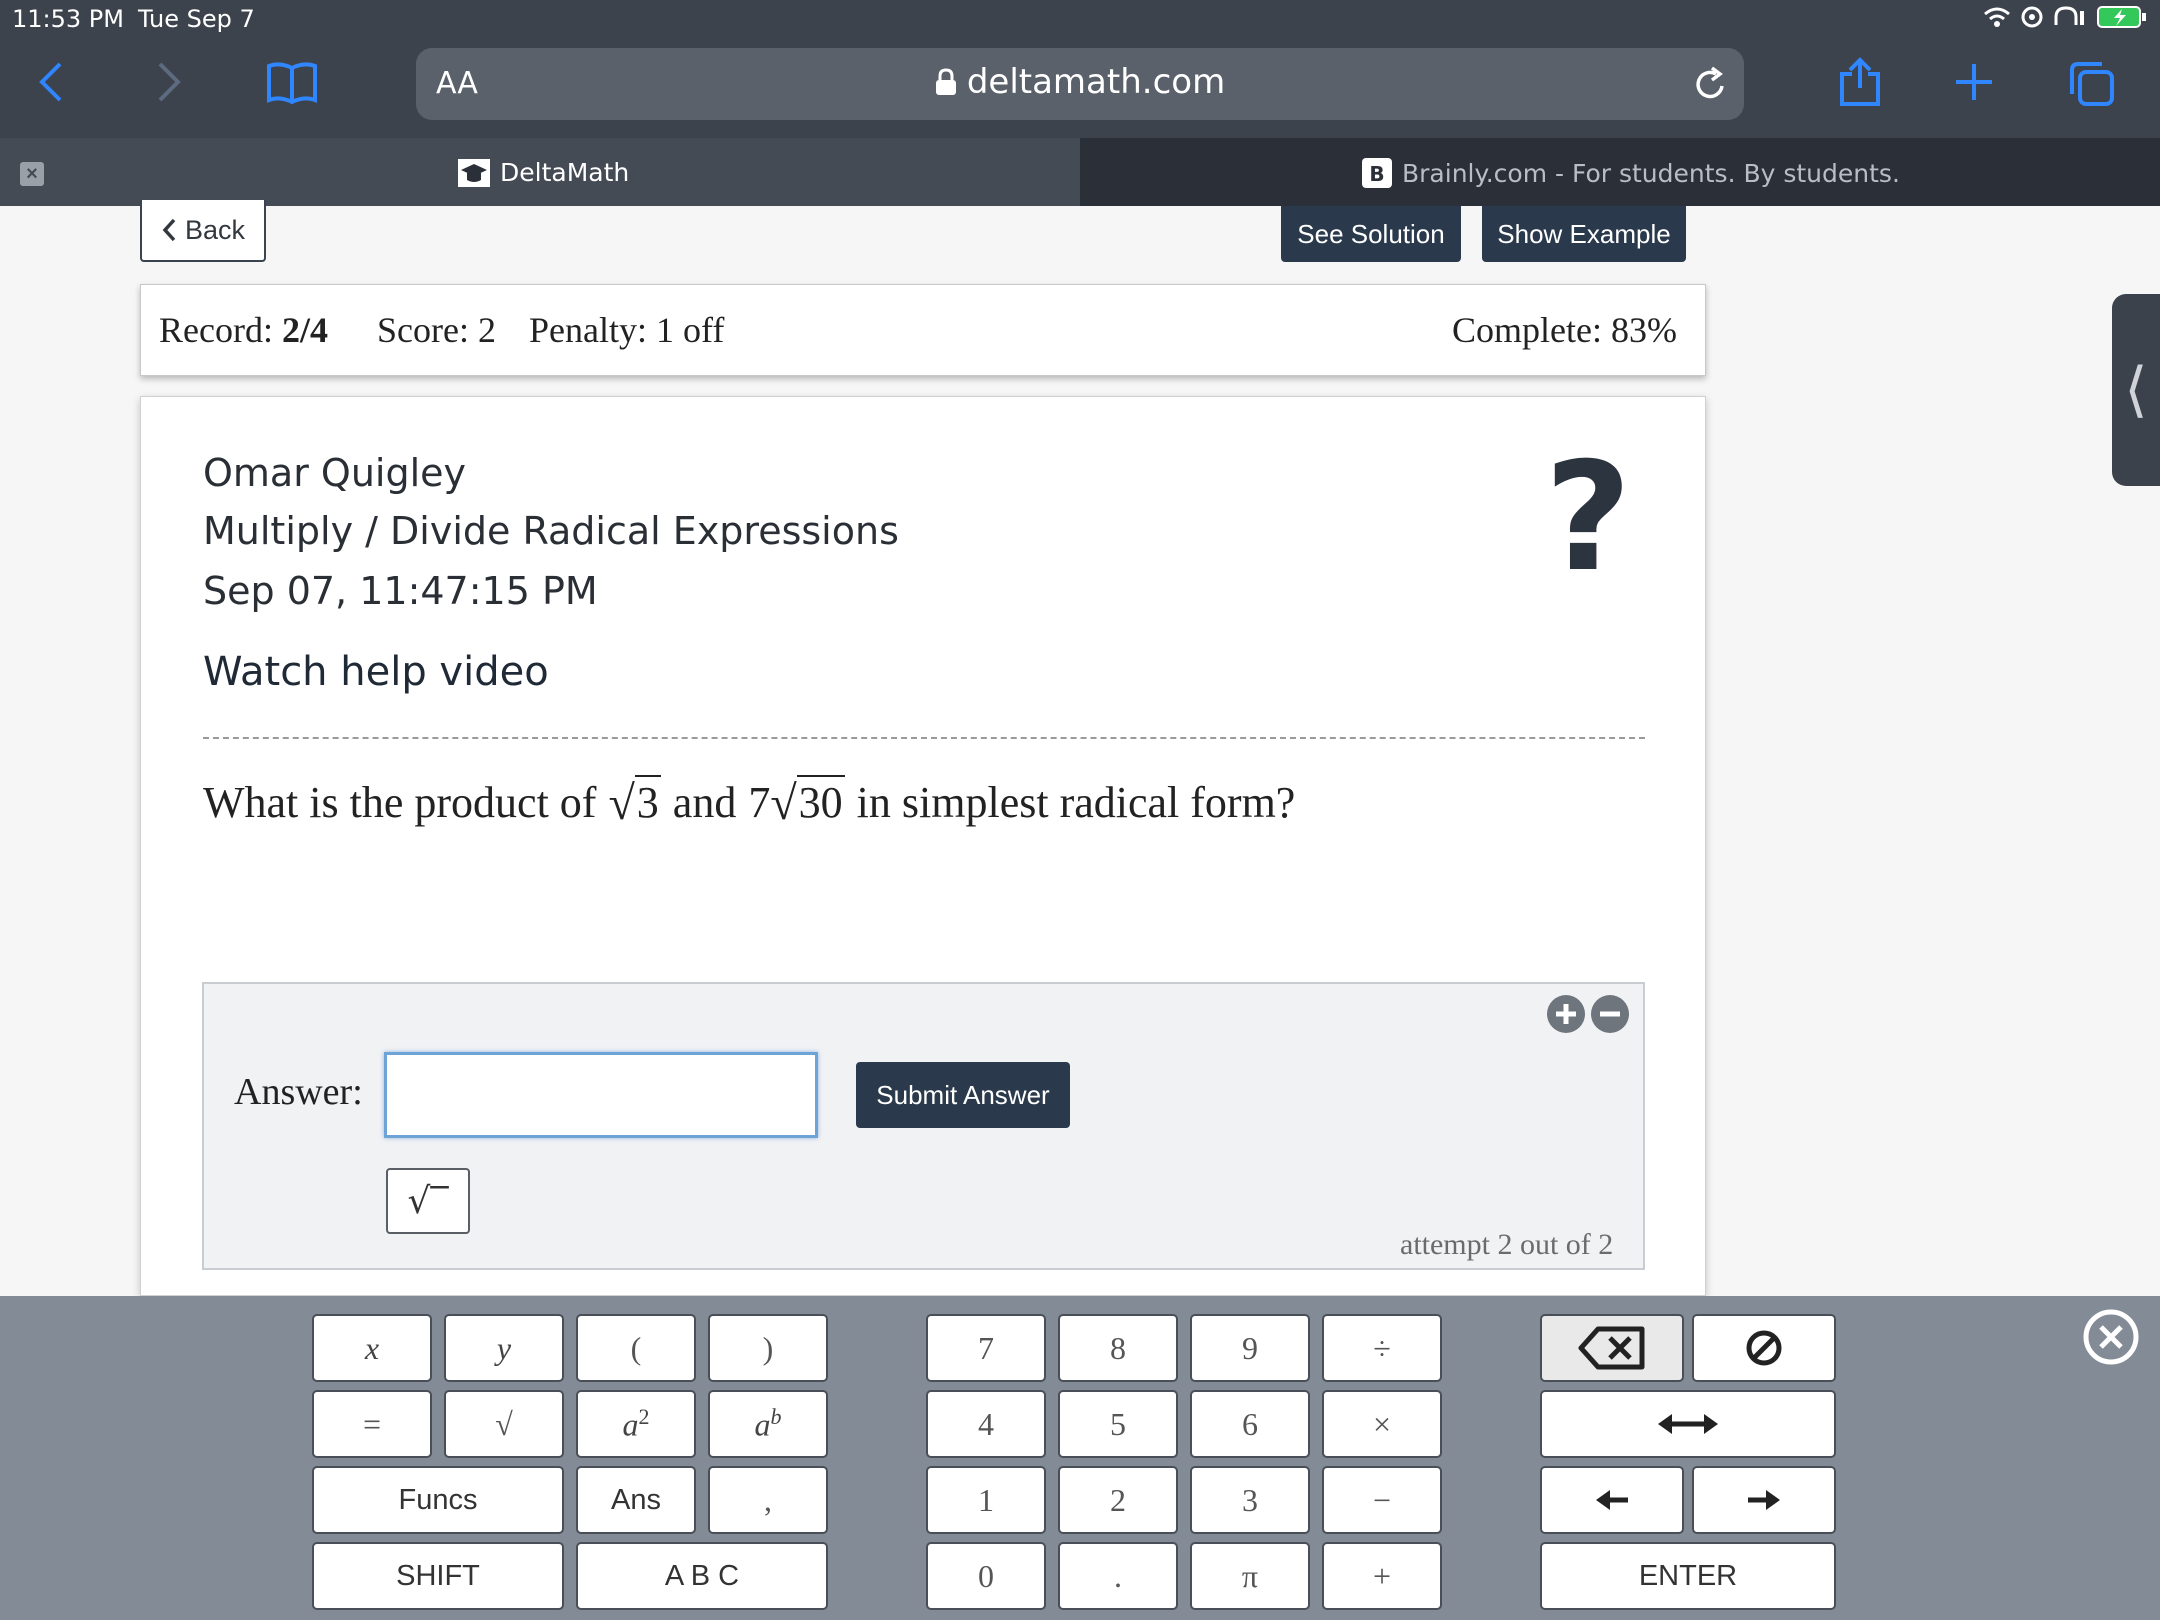 Image resolution: width=2160 pixels, height=1620 pixels. Describe the element at coordinates (1610, 1014) in the screenshot. I see `zoom-out-icon` at that location.